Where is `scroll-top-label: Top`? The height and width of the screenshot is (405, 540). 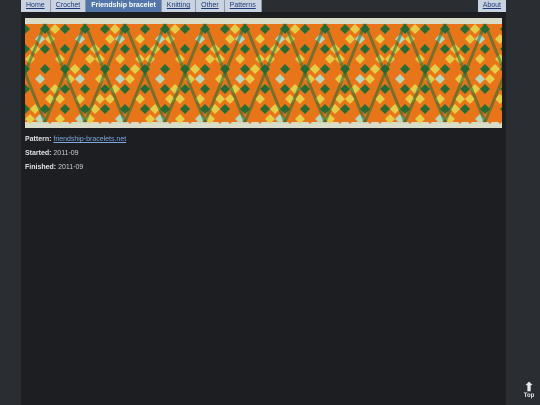
scroll-top-label: Top is located at coordinates (529, 396).